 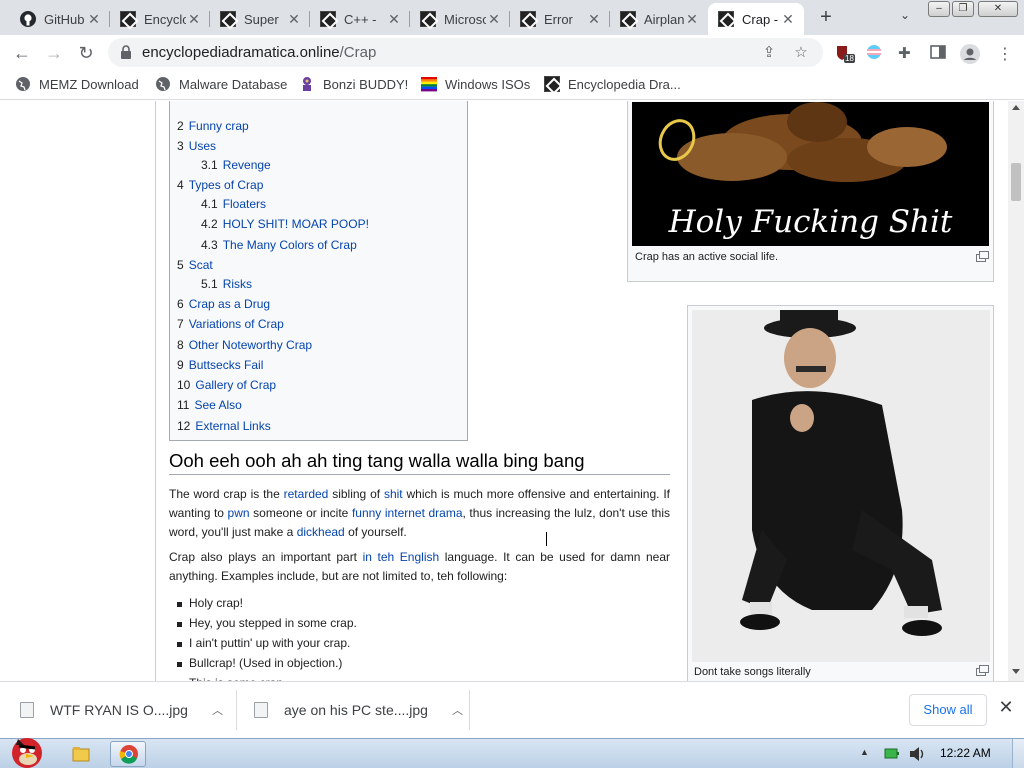 I want to click on side-panel-icon, so click(x=939, y=53).